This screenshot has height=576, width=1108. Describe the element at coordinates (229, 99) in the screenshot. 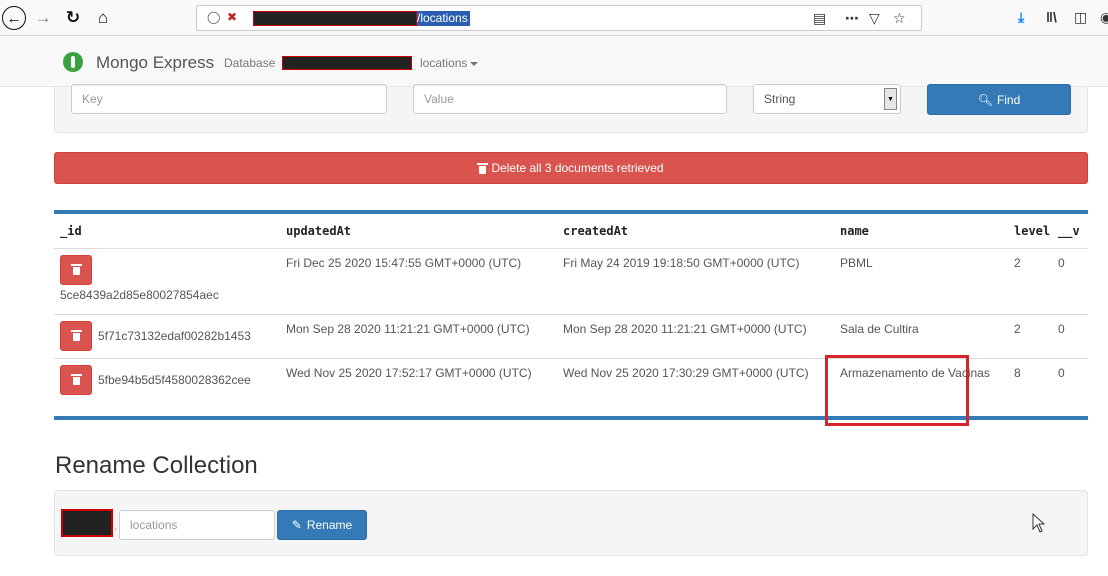

I see `key-input: Key` at that location.